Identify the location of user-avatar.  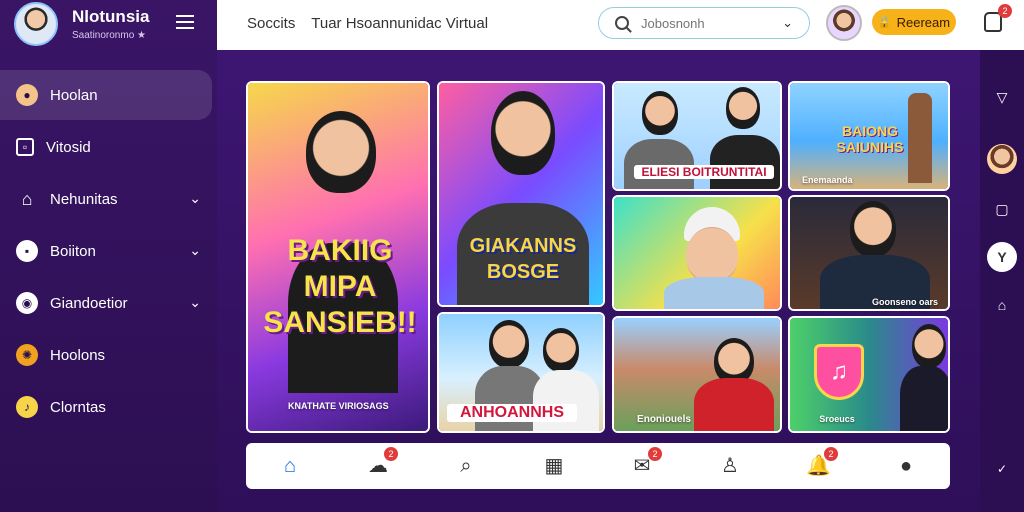
(844, 23).